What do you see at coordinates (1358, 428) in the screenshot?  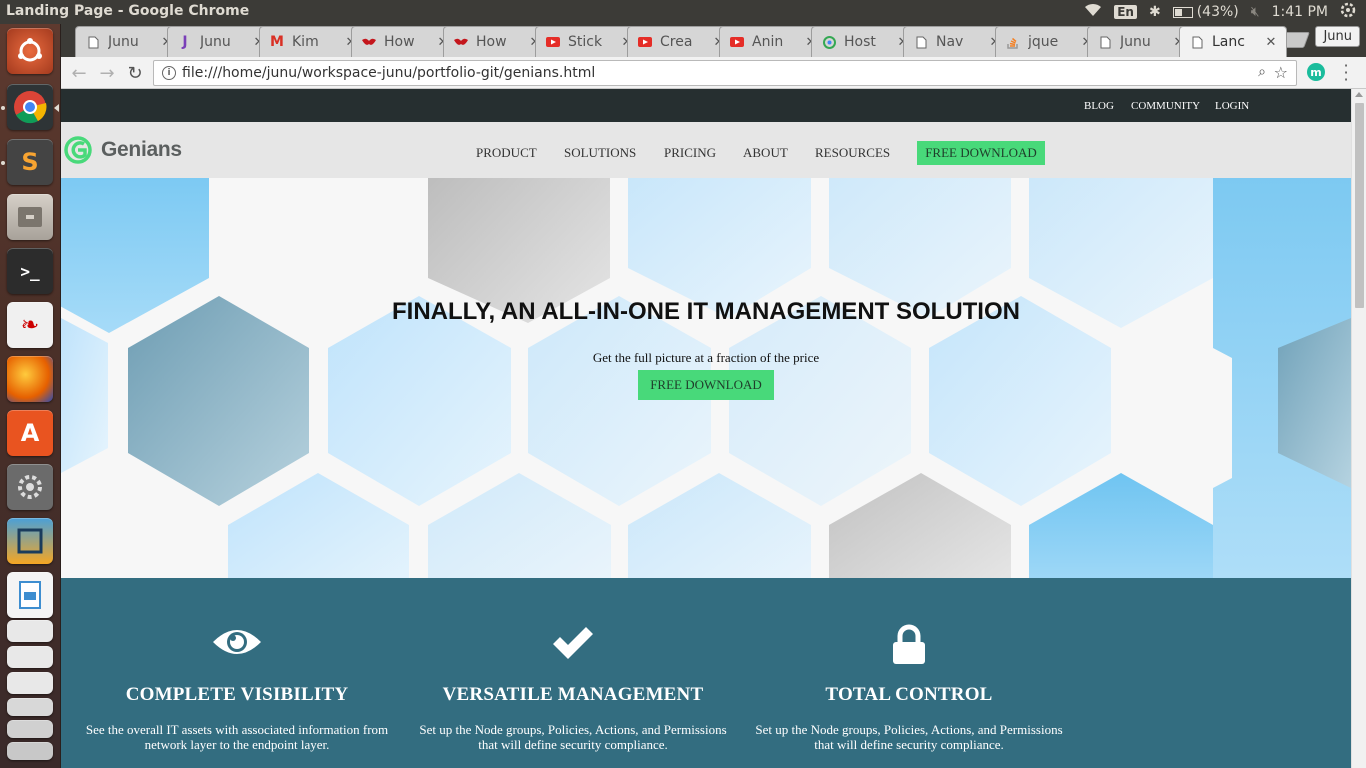 I see `page-scrollbar` at bounding box center [1358, 428].